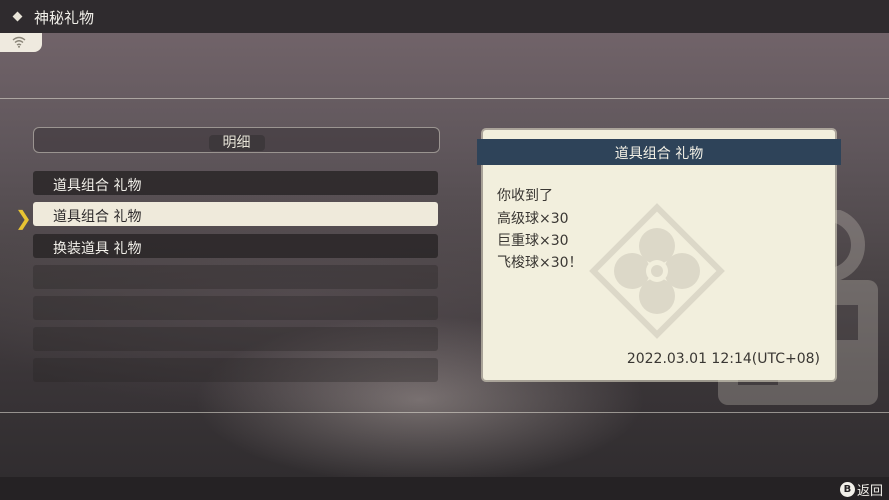  What do you see at coordinates (540, 263) in the screenshot?
I see `detail-line: 飞梭球×30！` at bounding box center [540, 263].